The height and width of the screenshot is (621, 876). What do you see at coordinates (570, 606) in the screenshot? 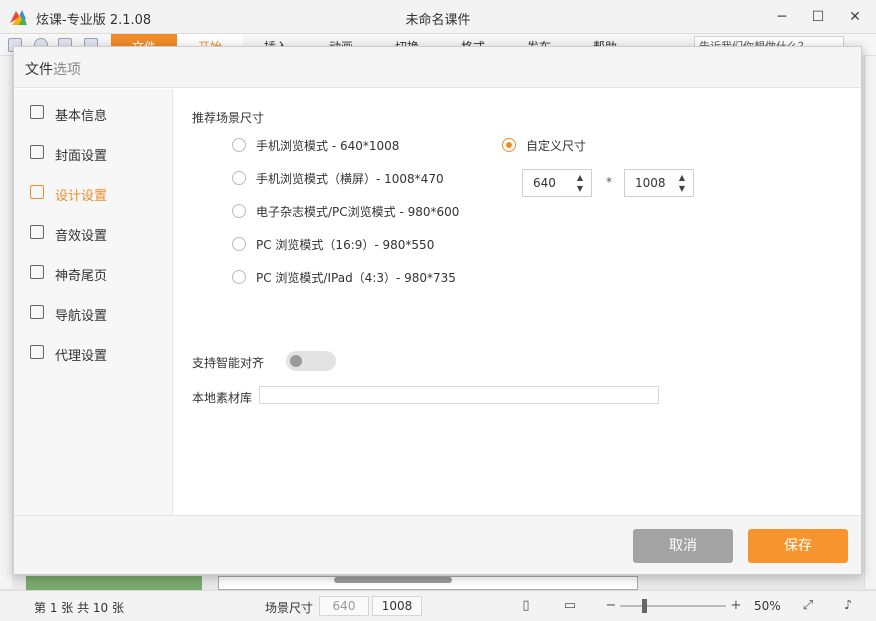
I see `screen-icon: ▭` at bounding box center [570, 606].